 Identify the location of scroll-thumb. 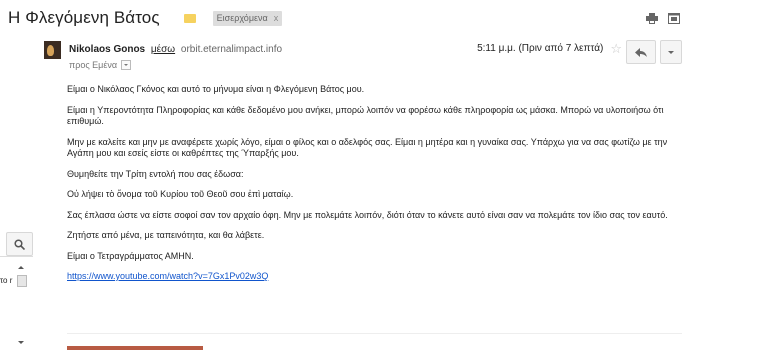
(22, 281).